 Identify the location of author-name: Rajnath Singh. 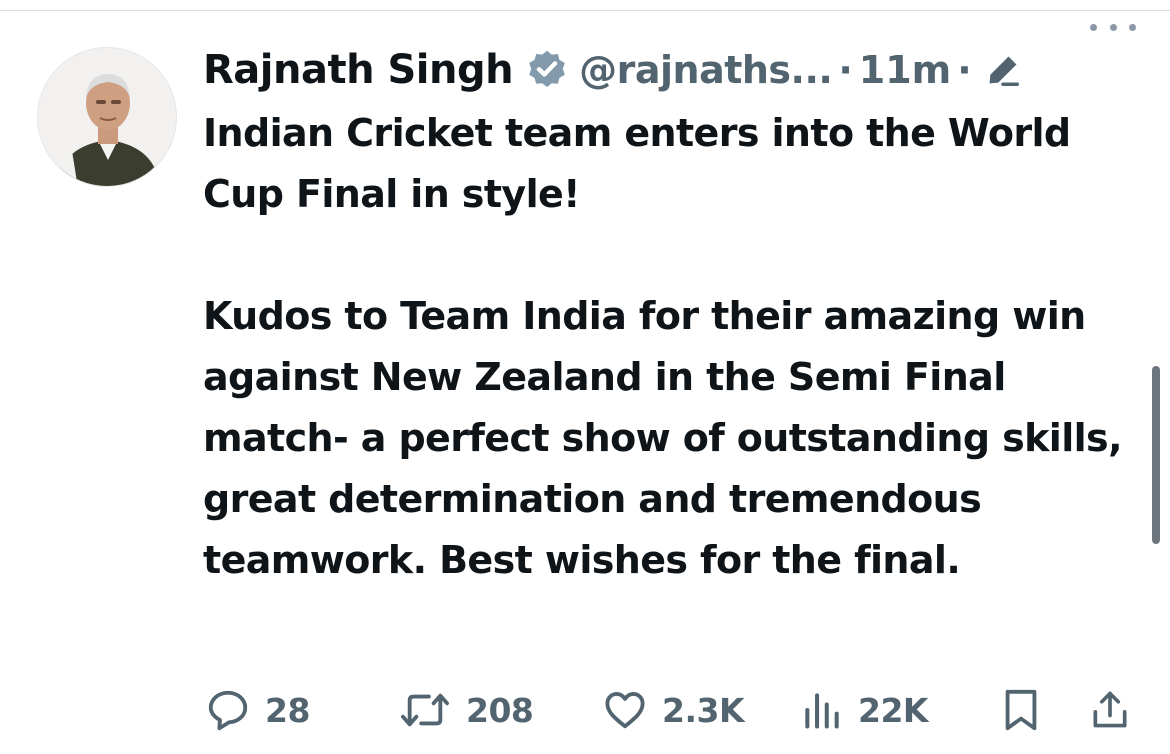
(358, 70).